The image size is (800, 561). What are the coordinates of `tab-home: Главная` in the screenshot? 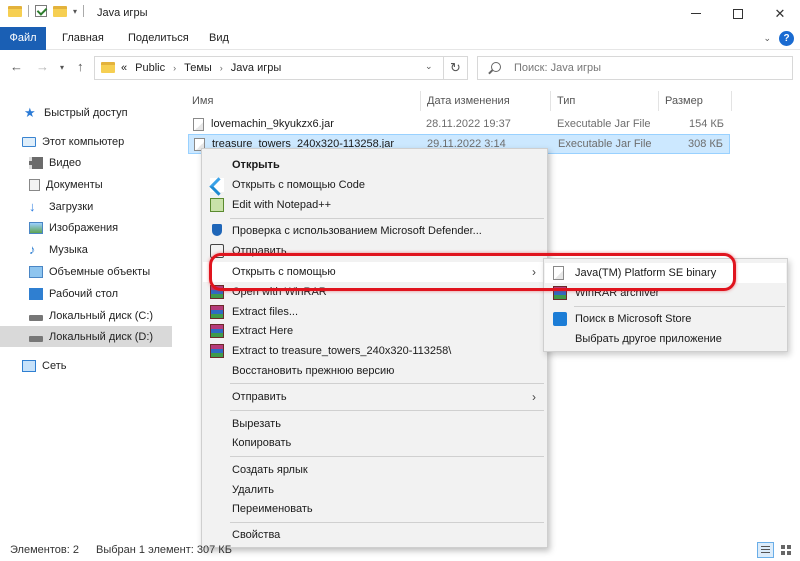 It's located at (83, 38).